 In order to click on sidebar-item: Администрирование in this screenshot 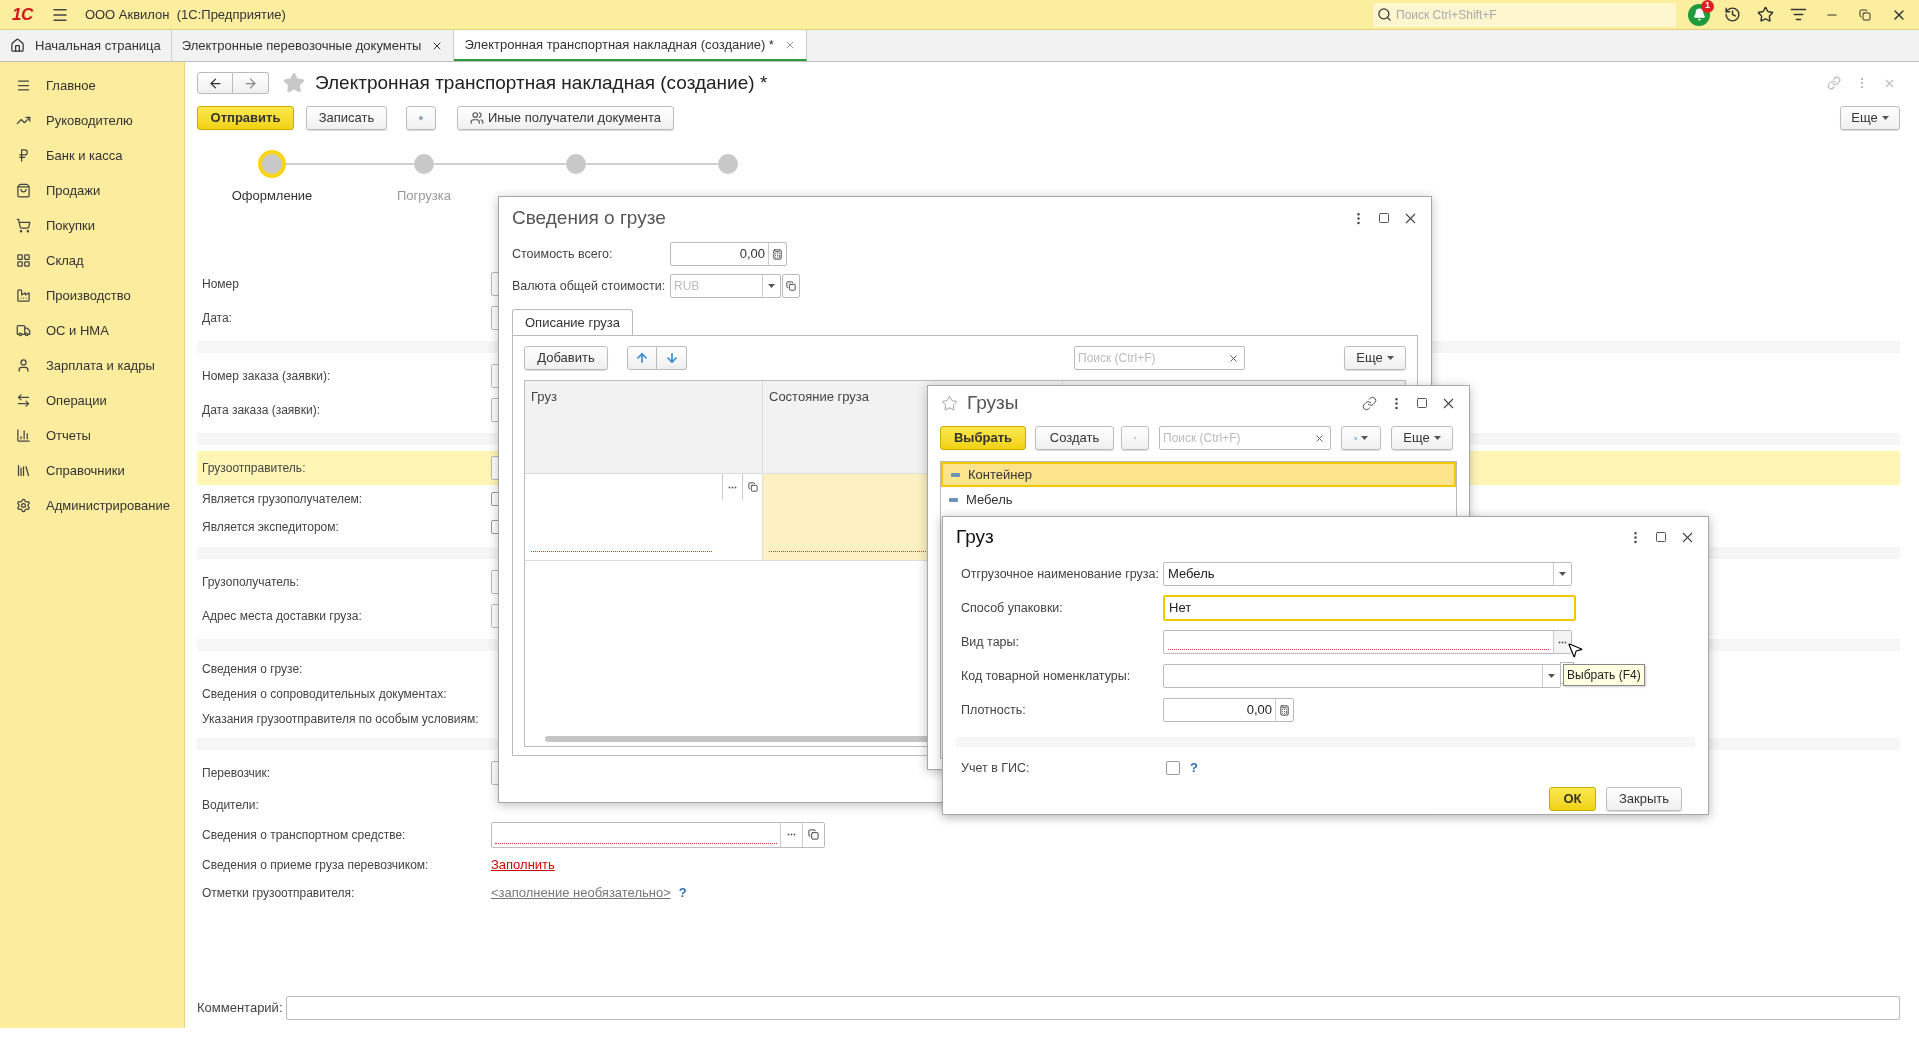, I will do `click(92, 505)`.